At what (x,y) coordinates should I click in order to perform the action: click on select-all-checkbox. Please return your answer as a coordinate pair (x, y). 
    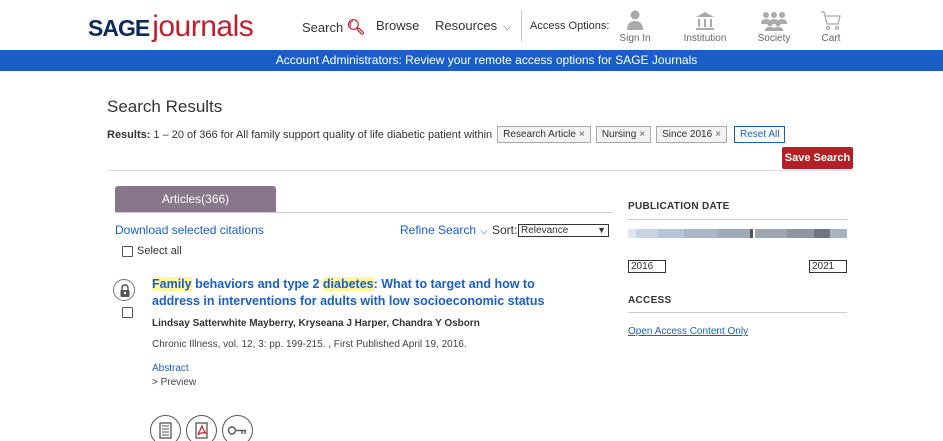
    Looking at the image, I should click on (127, 251).